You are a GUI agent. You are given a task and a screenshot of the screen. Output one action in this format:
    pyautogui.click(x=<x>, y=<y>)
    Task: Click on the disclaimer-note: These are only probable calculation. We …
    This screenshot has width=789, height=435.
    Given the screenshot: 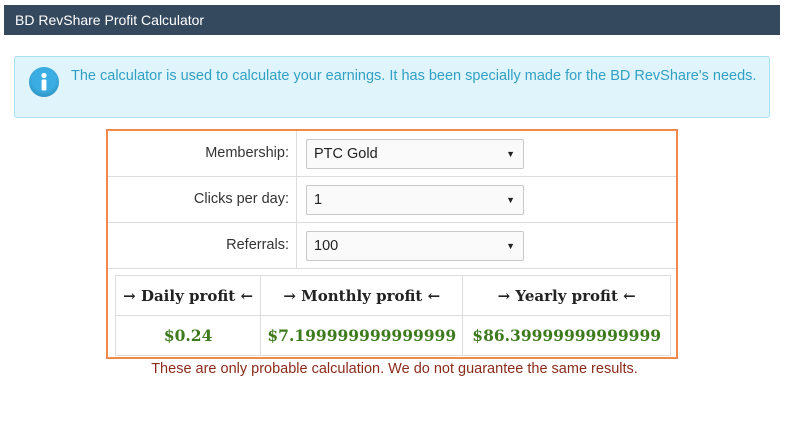 What is the action you would take?
    pyautogui.click(x=394, y=369)
    